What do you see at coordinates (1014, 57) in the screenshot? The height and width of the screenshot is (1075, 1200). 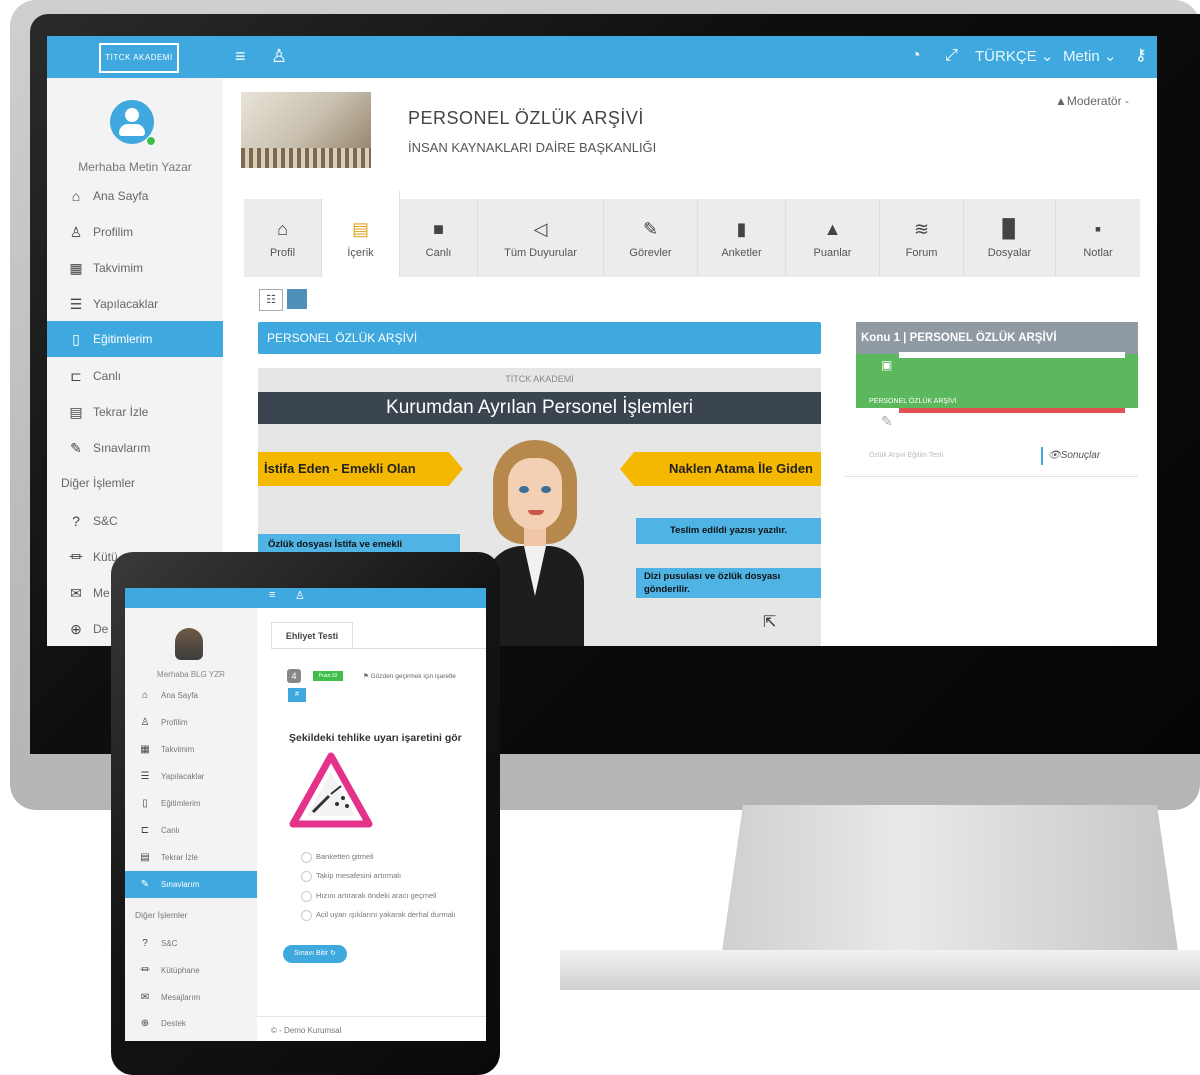 I see `language-selector: TÜRKÇE ⌄` at bounding box center [1014, 57].